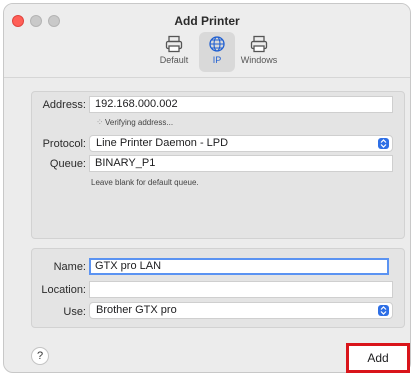 This screenshot has height=376, width=414. Describe the element at coordinates (217, 43) in the screenshot. I see `globe-icon` at that location.